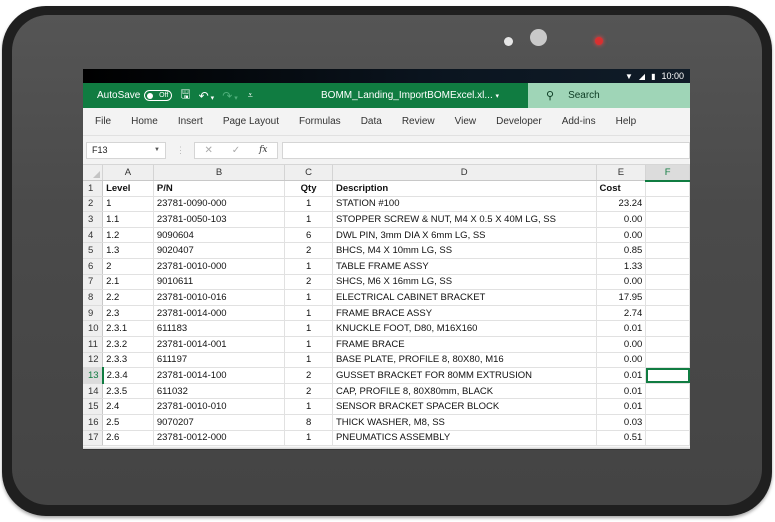  What do you see at coordinates (219, 297) in the screenshot?
I see `cell-part-number: 23781-0010-016` at bounding box center [219, 297].